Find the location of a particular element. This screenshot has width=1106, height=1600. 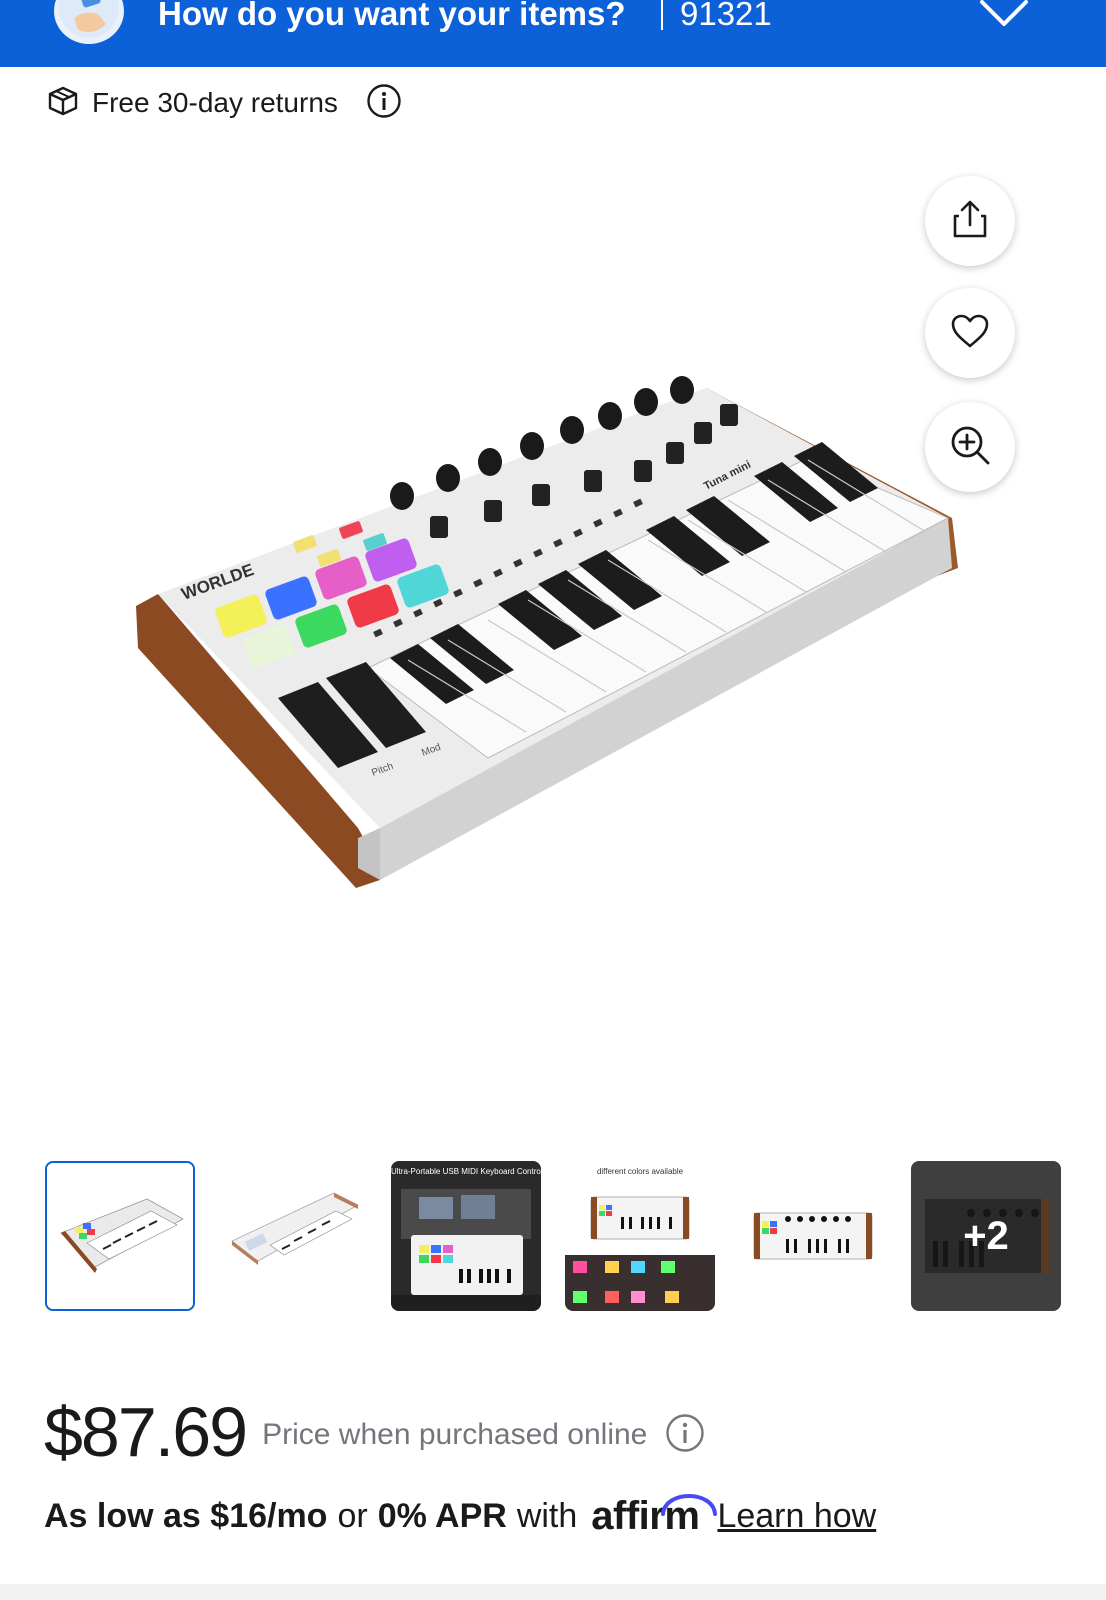

more-images-count: +2 is located at coordinates (986, 1235).